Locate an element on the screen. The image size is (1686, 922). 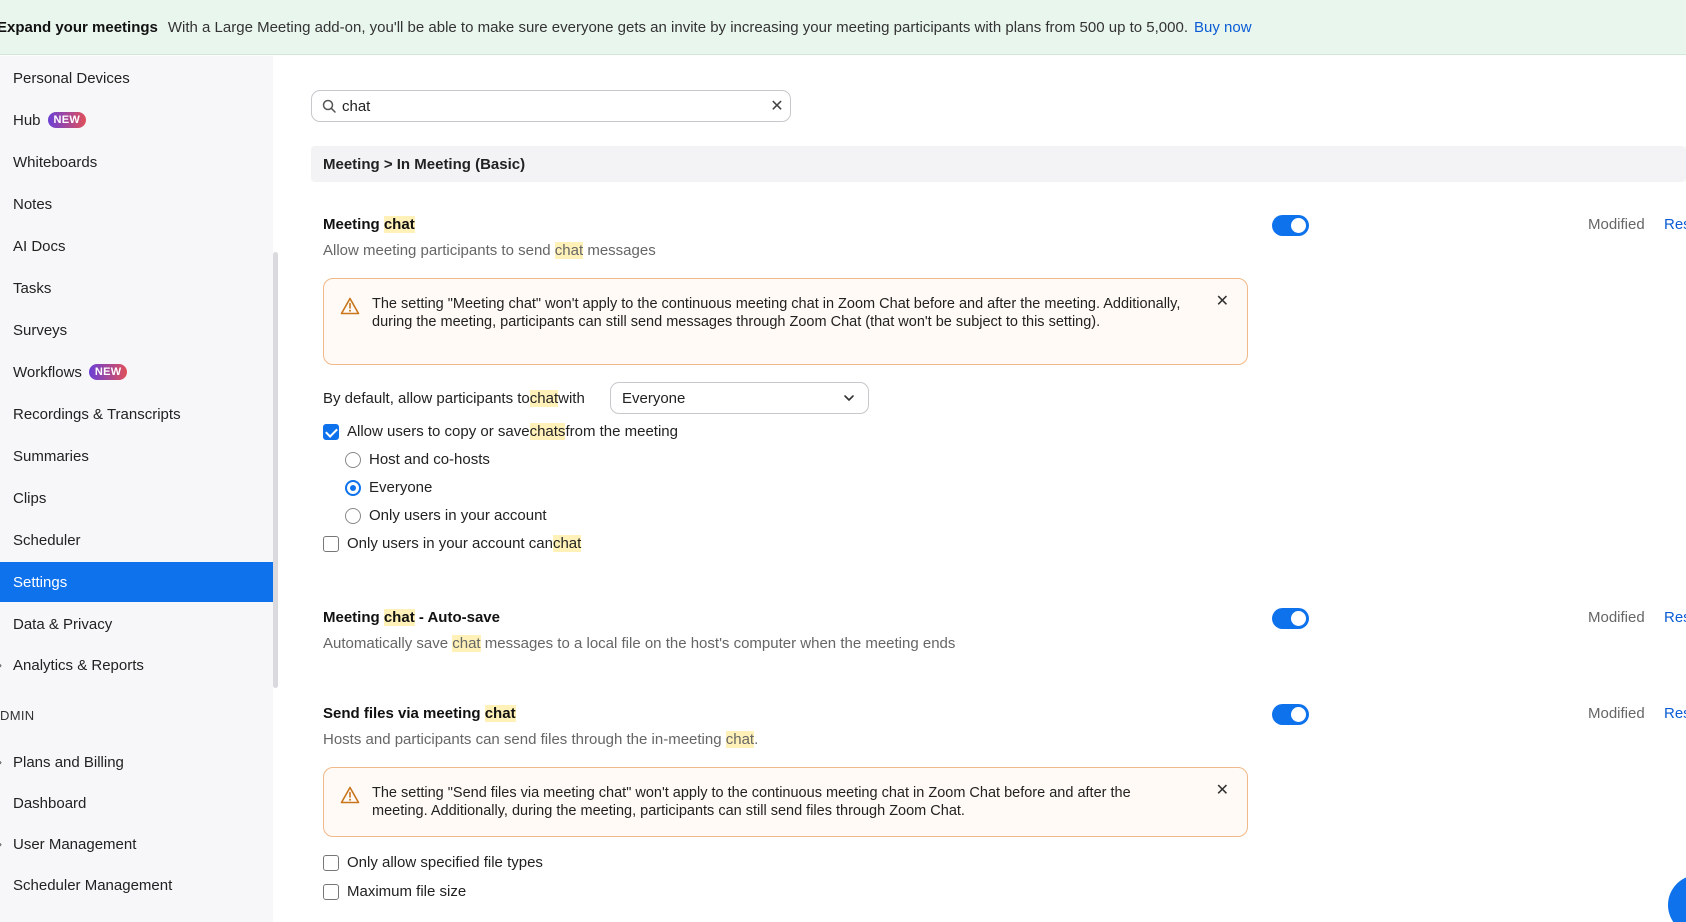
radio-label: Host and co-hosts is located at coordinates (429, 459).